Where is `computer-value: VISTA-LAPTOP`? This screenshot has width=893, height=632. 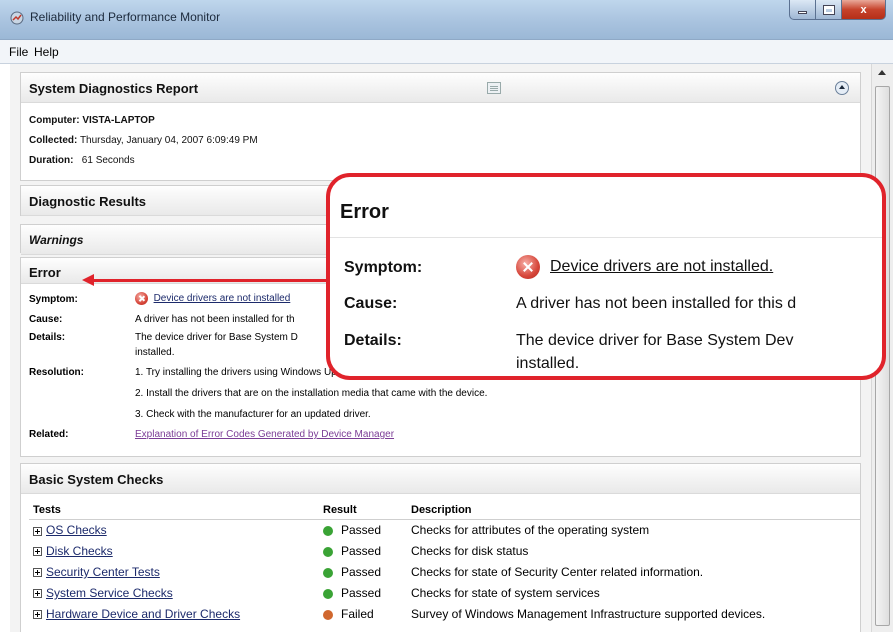 computer-value: VISTA-LAPTOP is located at coordinates (118, 120).